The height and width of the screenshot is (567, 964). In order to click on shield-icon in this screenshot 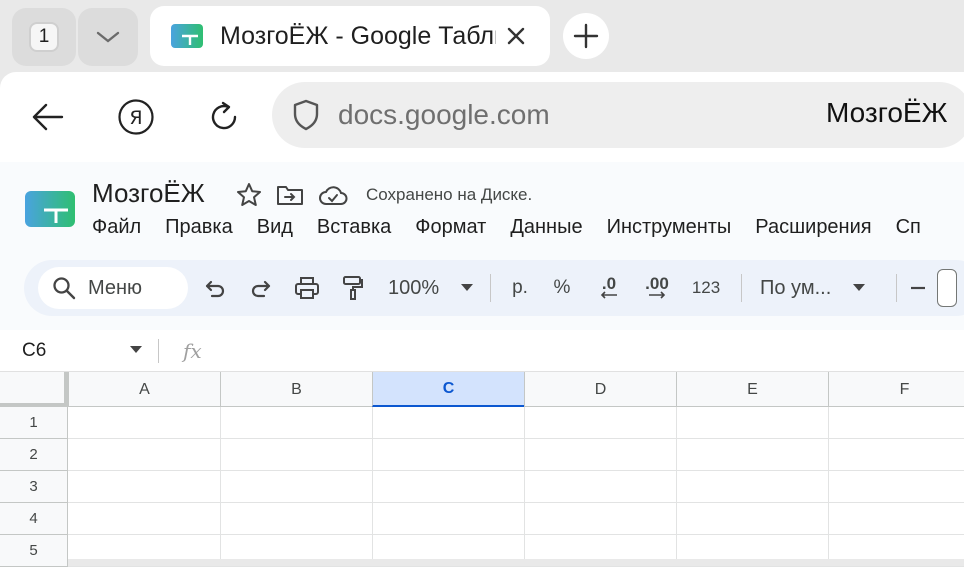, I will do `click(306, 115)`.